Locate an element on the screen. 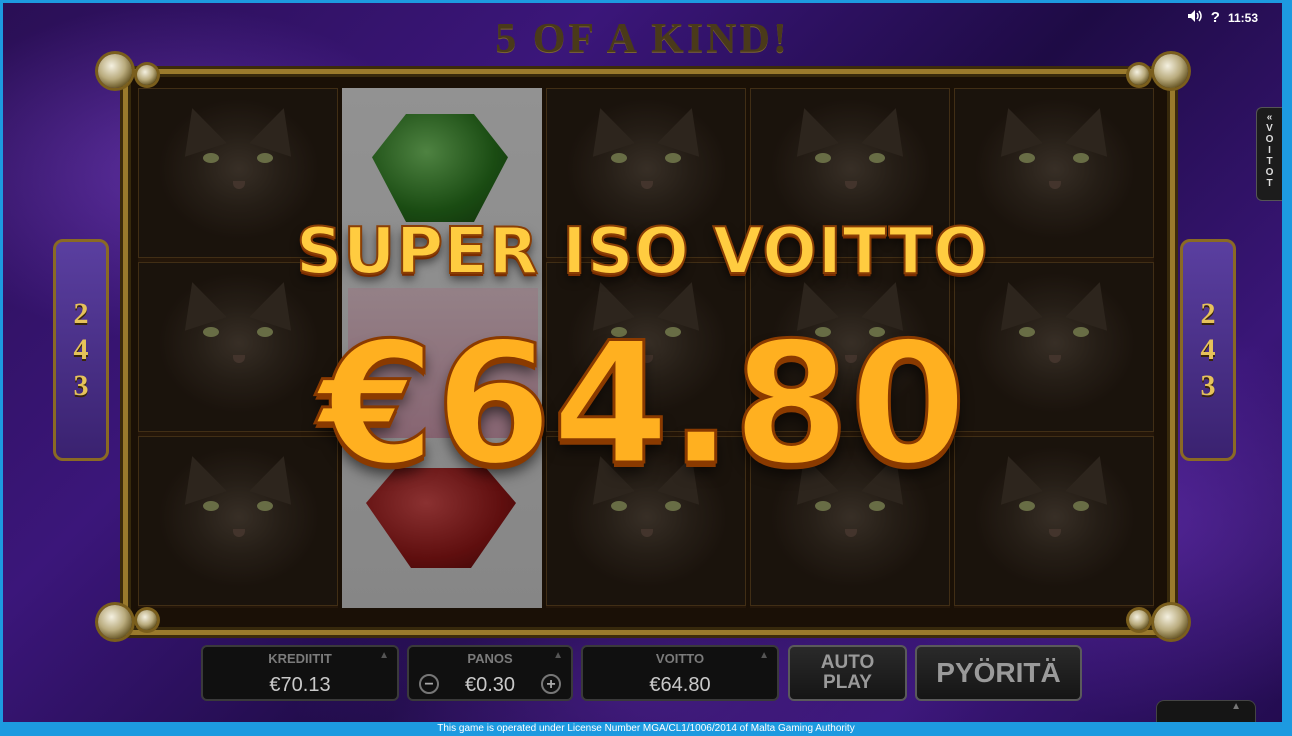 The height and width of the screenshot is (736, 1292). win-panel: VOITTO ▲ €64.80 is located at coordinates (680, 673).